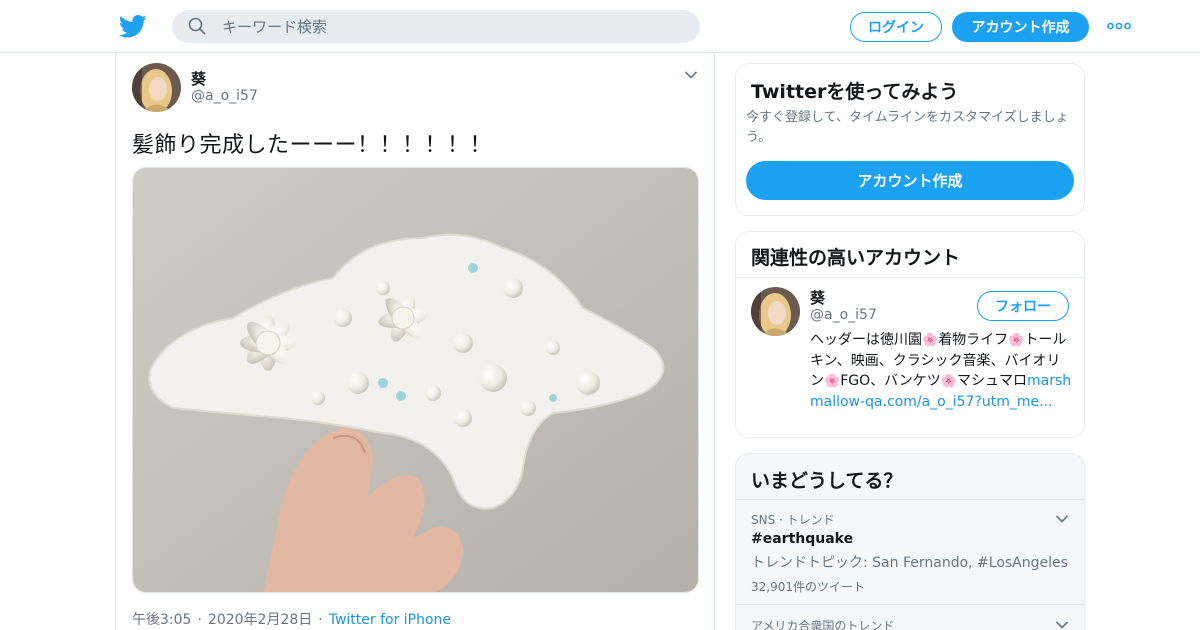 This screenshot has height=630, width=1200. Describe the element at coordinates (909, 563) in the screenshot. I see `trend-description: トレンドトピック: San Fernando, #LosAngeles` at that location.